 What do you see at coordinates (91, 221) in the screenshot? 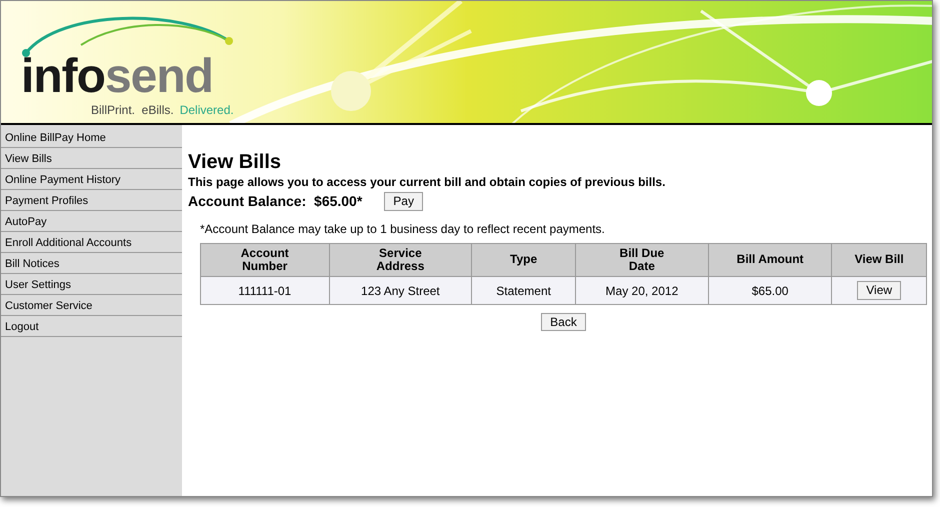
I see `sidebar-link: AutoPay` at bounding box center [91, 221].